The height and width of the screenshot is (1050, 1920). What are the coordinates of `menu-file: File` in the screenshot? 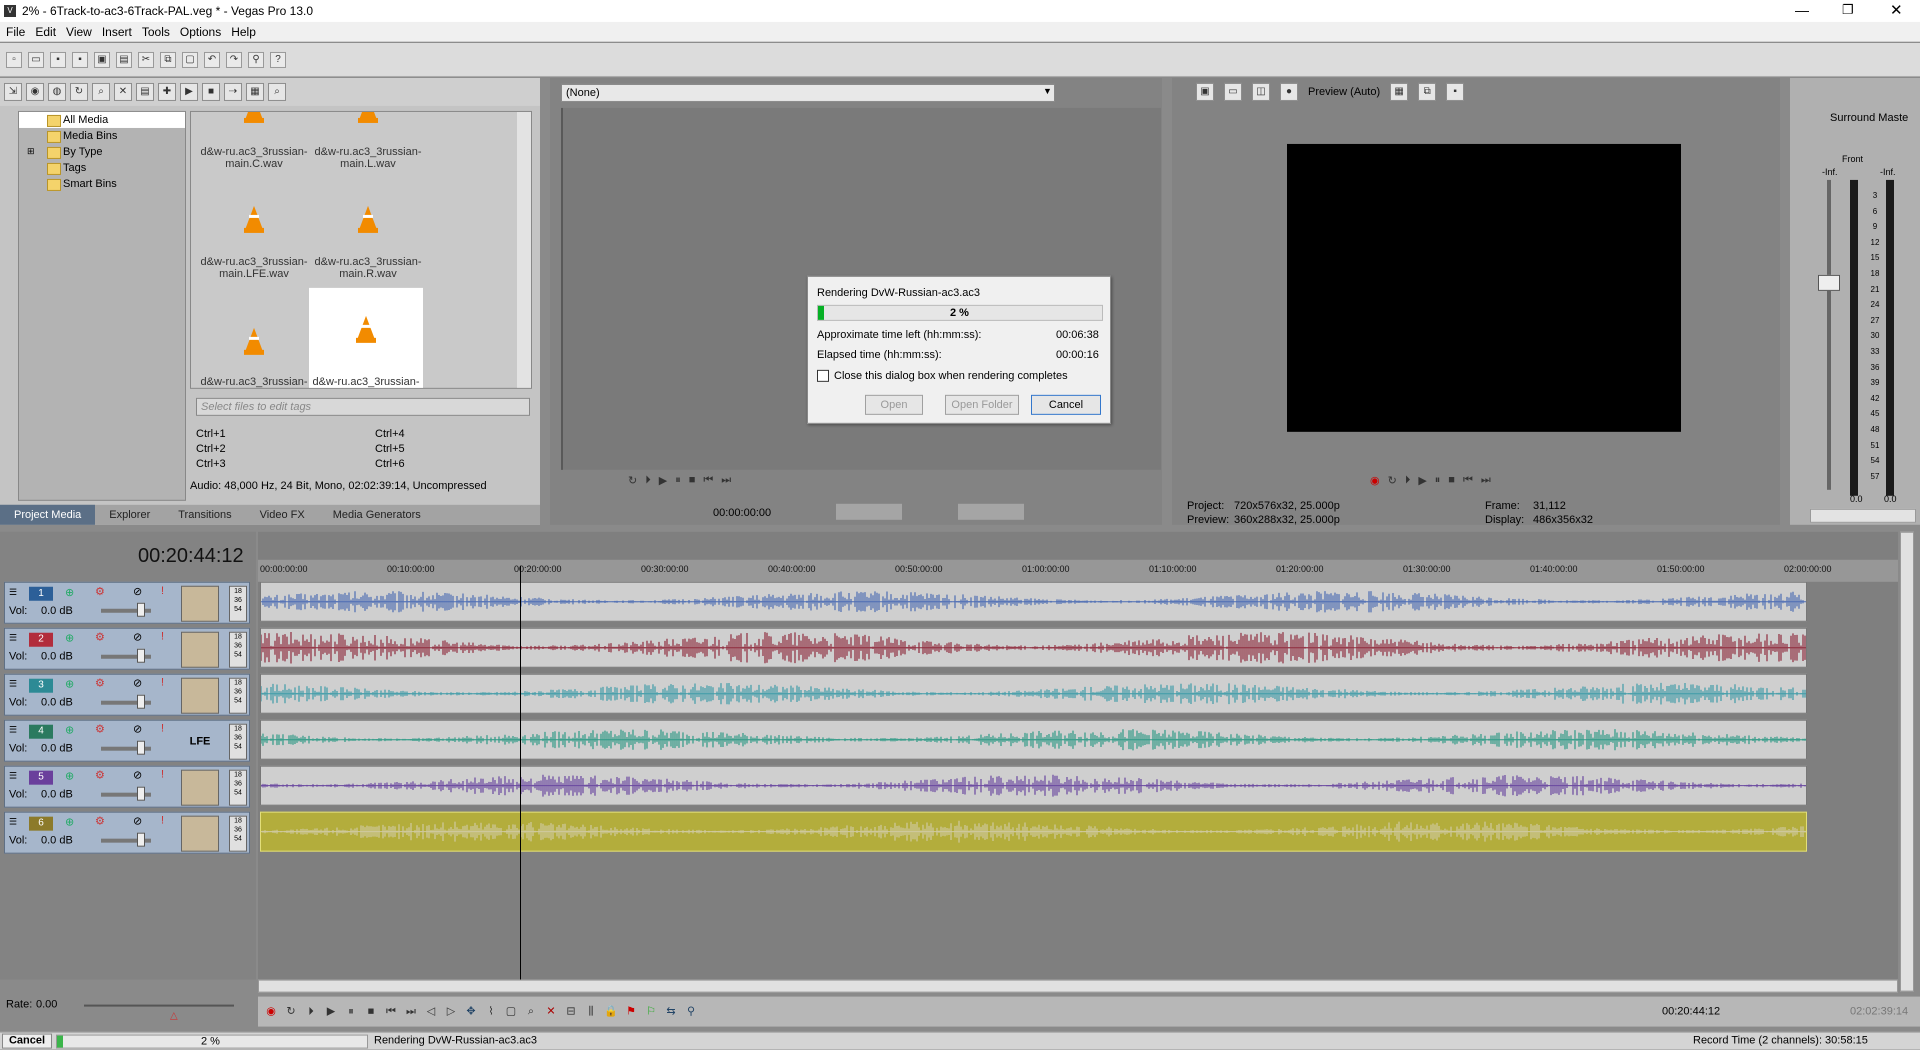 It's located at (15, 31).